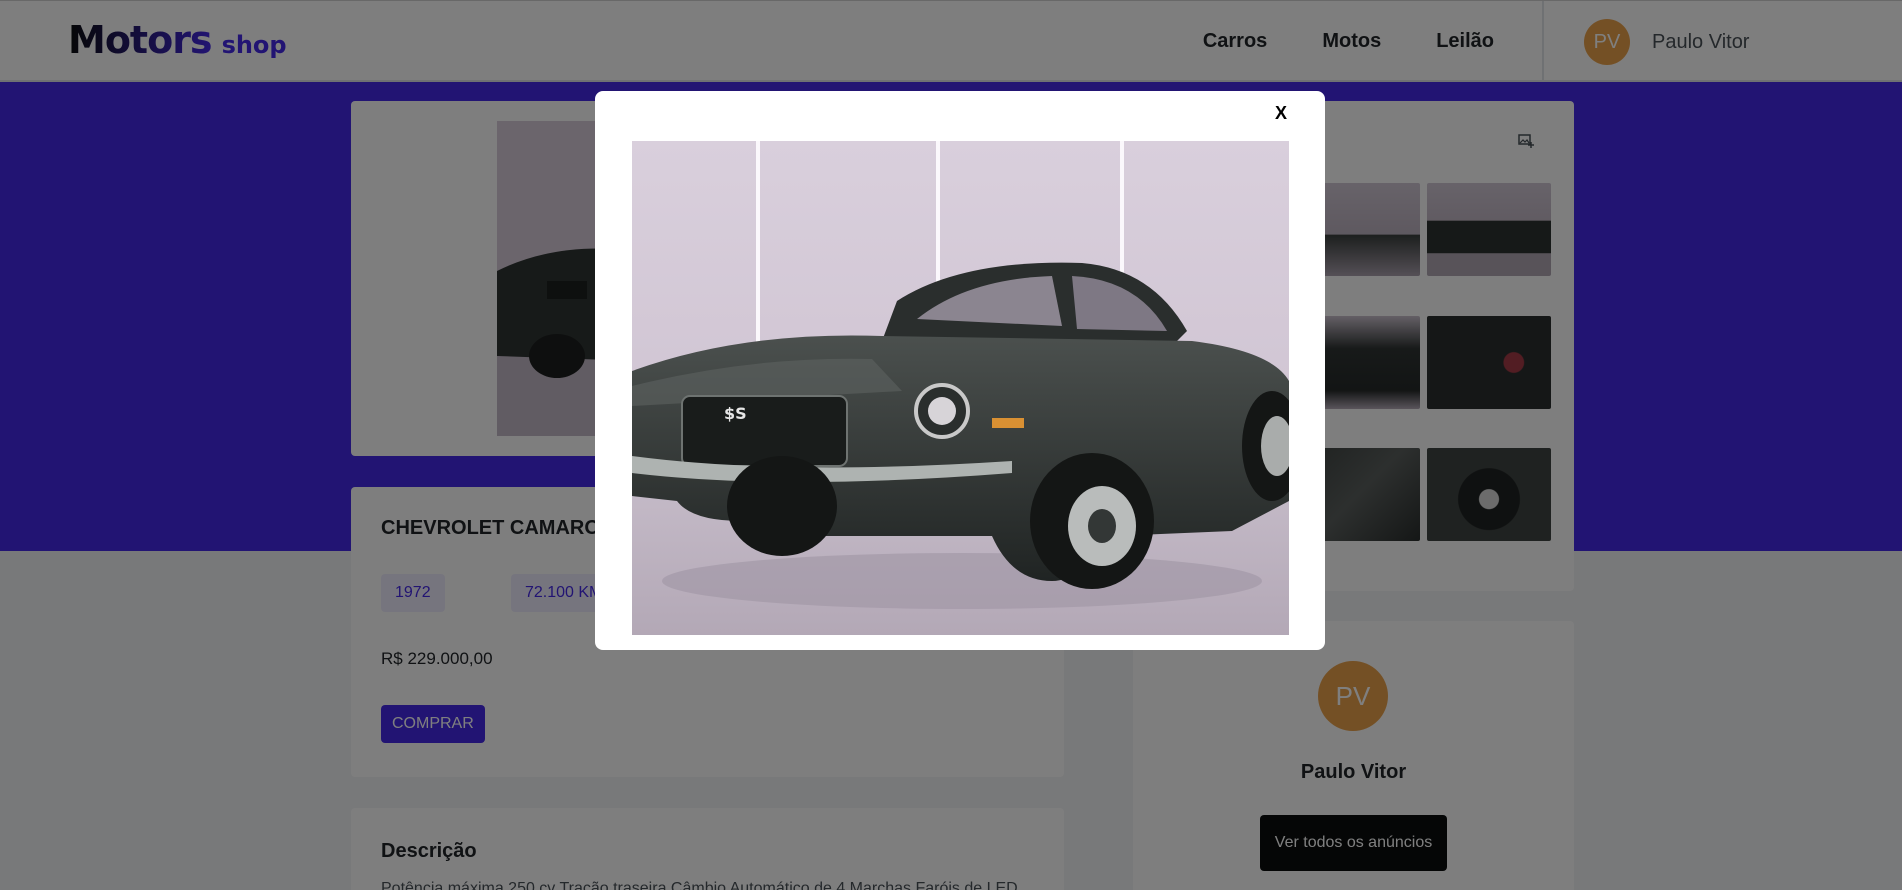 The width and height of the screenshot is (1902, 890). I want to click on modal-close-button: X, so click(1281, 113).